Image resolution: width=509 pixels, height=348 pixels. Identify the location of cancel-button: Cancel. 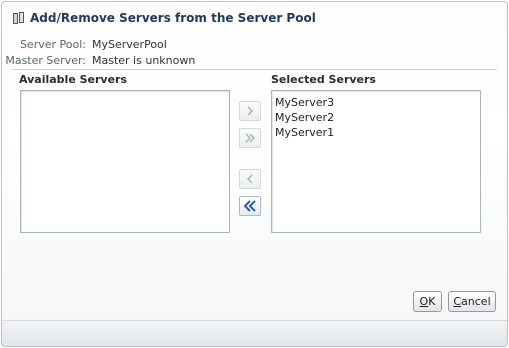
(472, 301).